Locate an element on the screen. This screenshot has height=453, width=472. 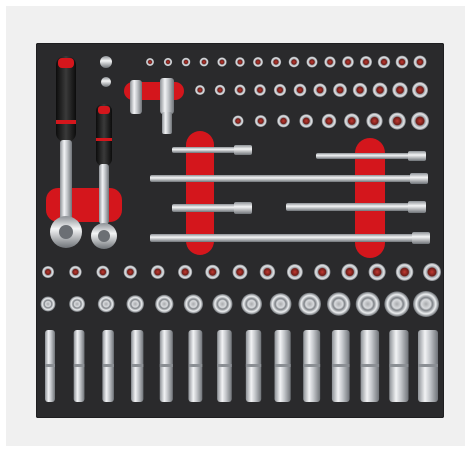
small-socket-rows is located at coordinates (287, 92).